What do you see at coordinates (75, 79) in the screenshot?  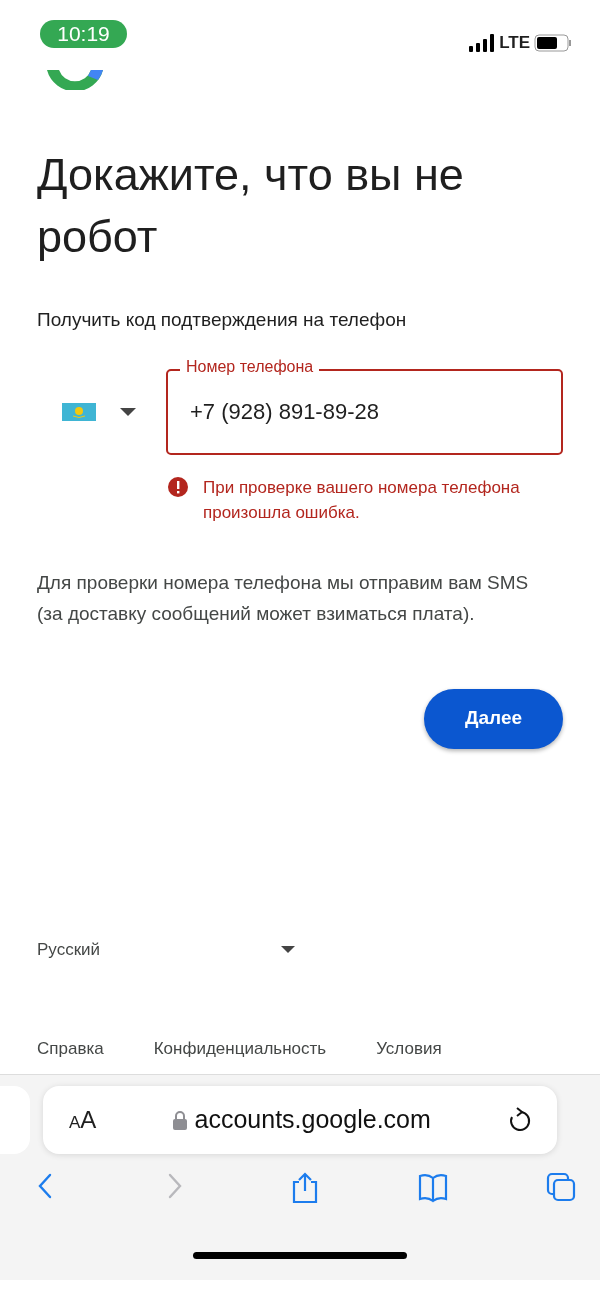 I see `logo-icon` at bounding box center [75, 79].